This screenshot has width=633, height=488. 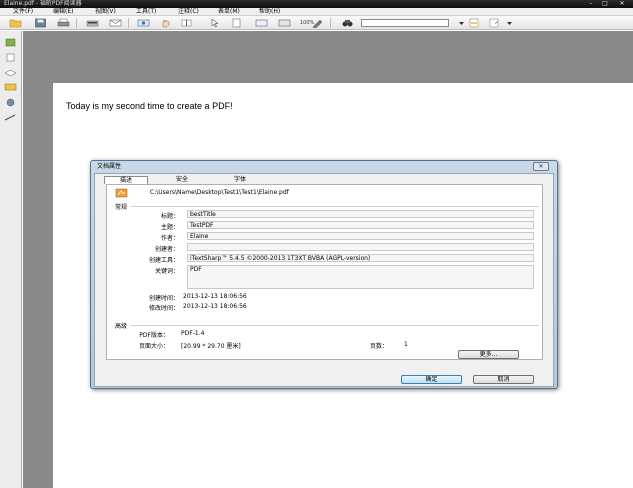 What do you see at coordinates (166, 271) in the screenshot?
I see `keywords-label: 关键词：` at bounding box center [166, 271].